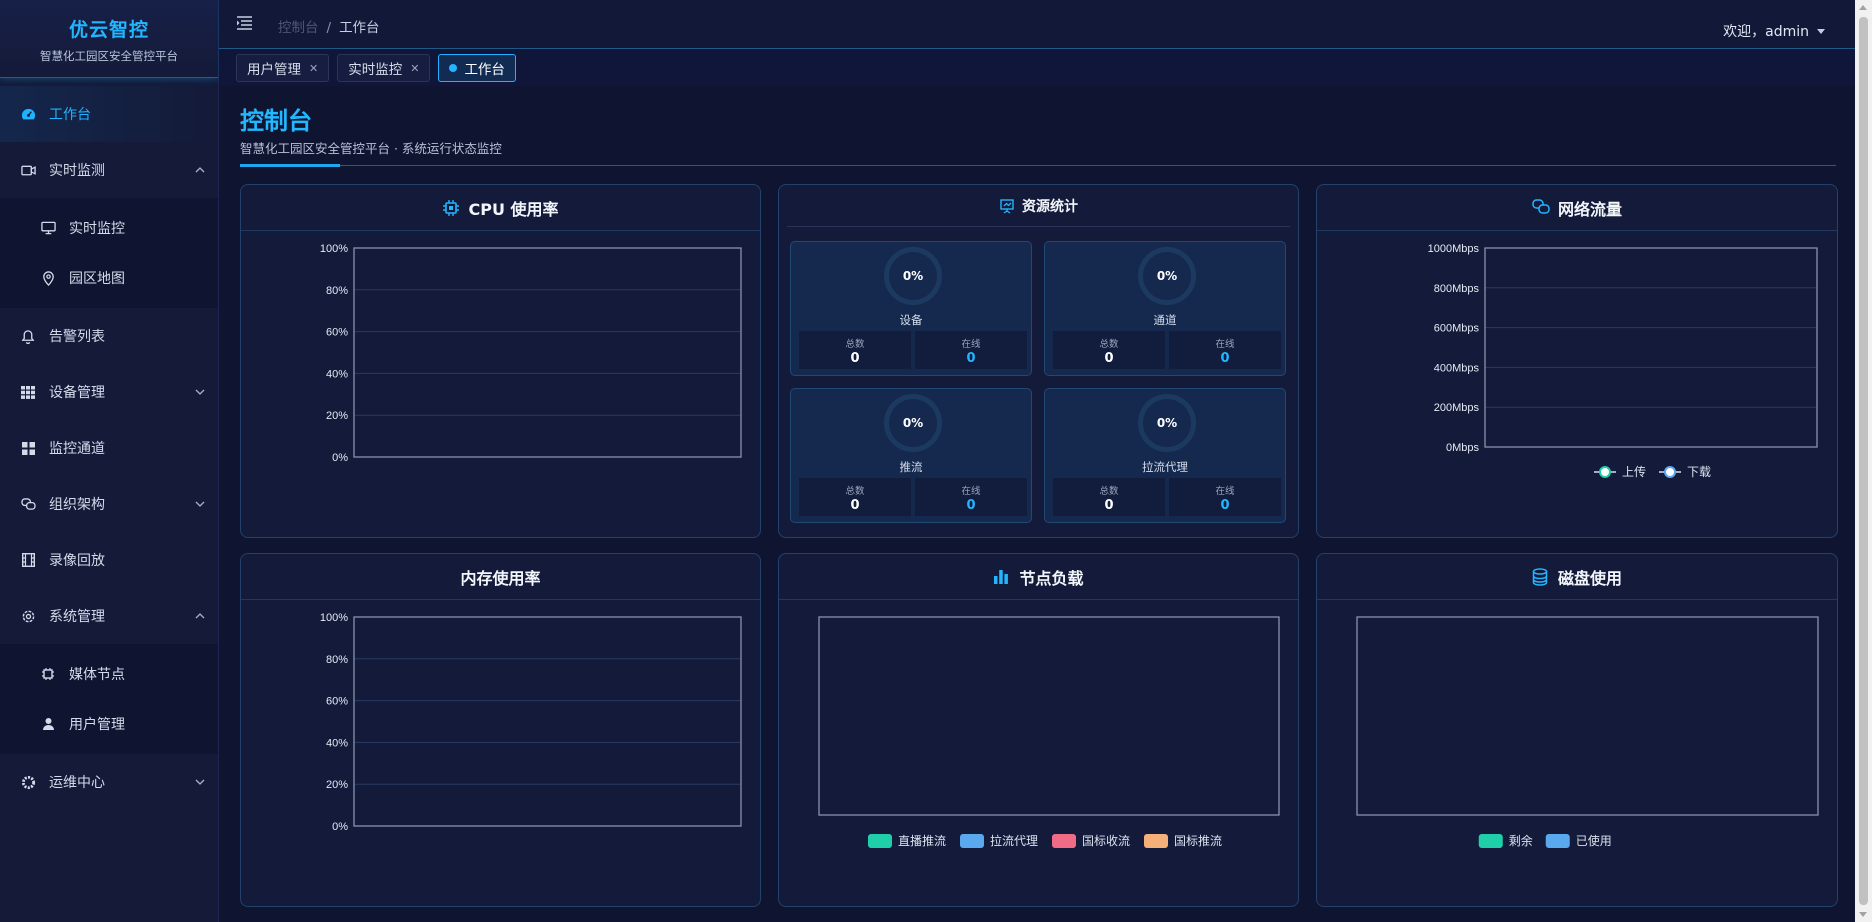 The width and height of the screenshot is (1872, 922). I want to click on y-tick-label: 800Mbps, so click(1457, 289).